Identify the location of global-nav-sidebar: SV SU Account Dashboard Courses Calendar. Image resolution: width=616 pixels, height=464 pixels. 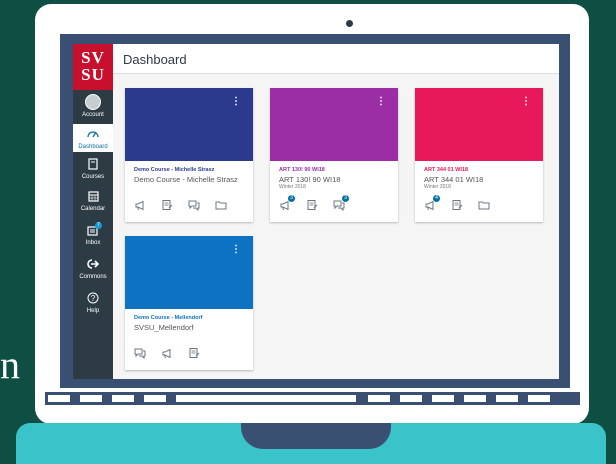
(93, 211).